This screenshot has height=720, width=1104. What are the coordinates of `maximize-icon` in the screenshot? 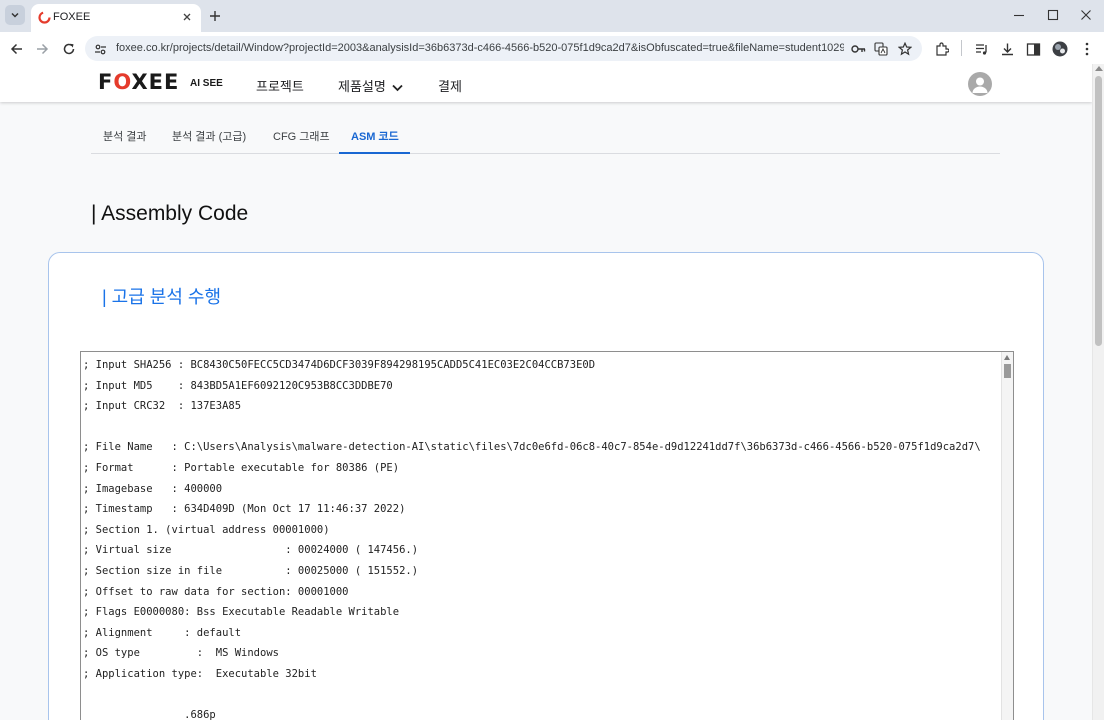 It's located at (1053, 15).